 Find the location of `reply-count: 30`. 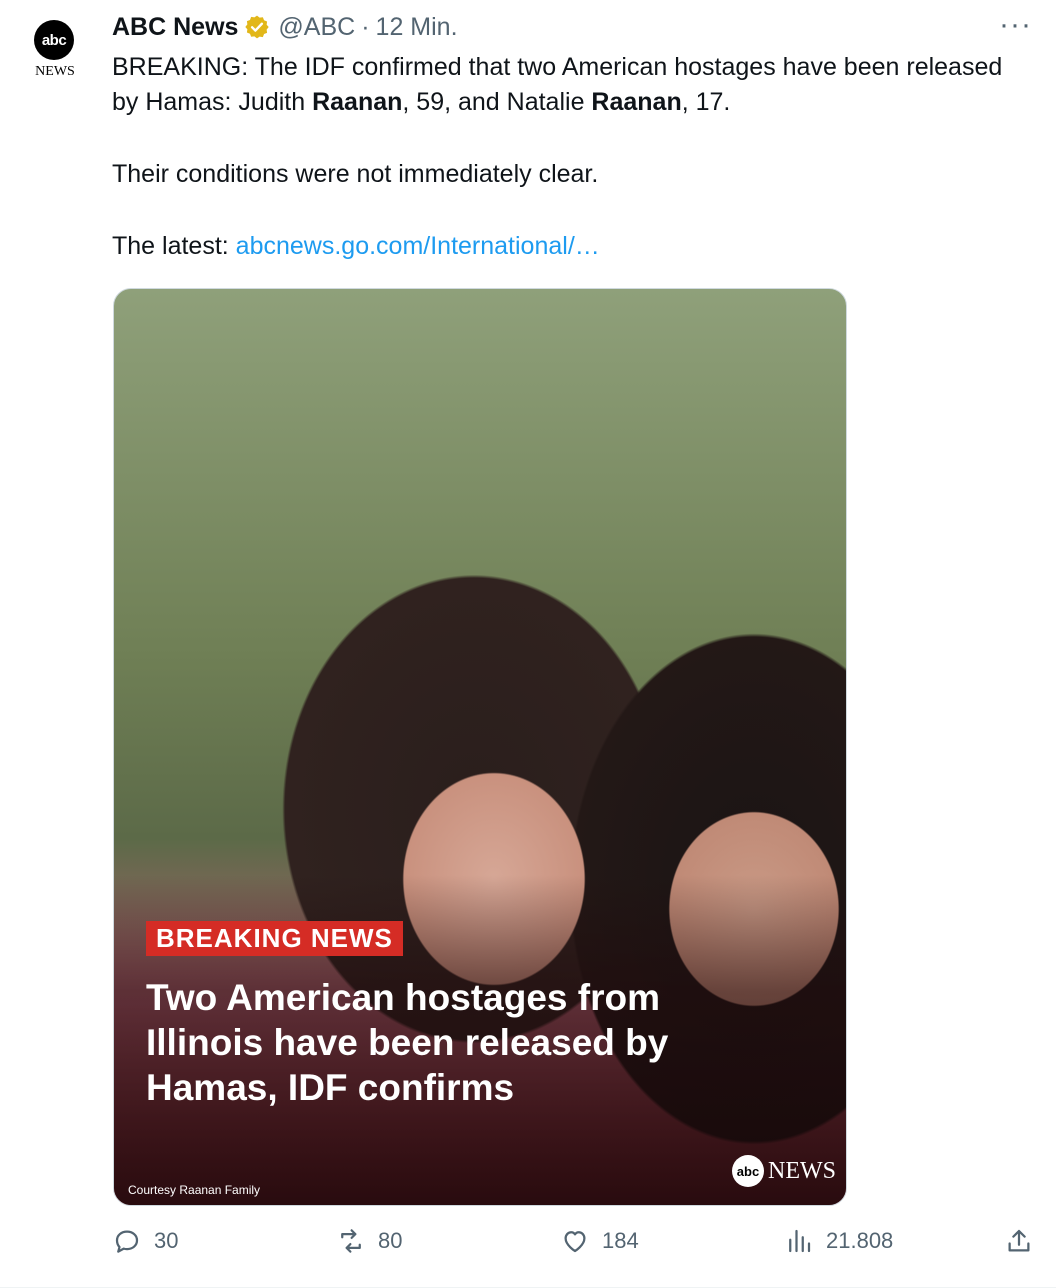

reply-count: 30 is located at coordinates (166, 1240).